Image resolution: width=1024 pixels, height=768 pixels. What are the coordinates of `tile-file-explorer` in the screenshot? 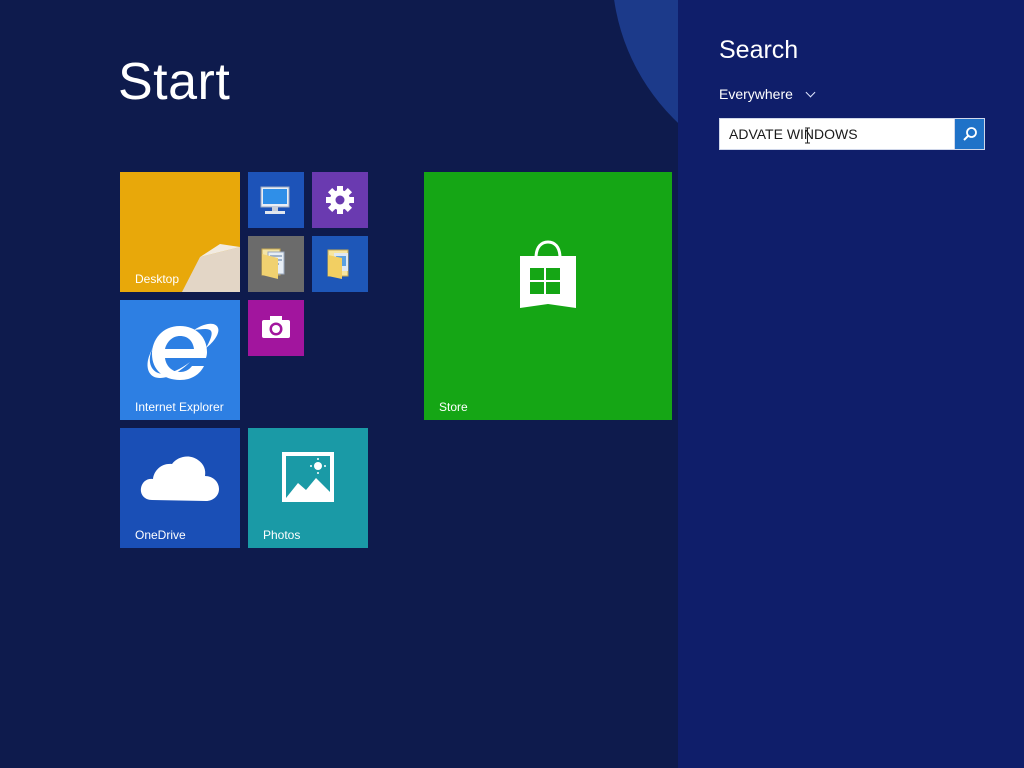 It's located at (340, 264).